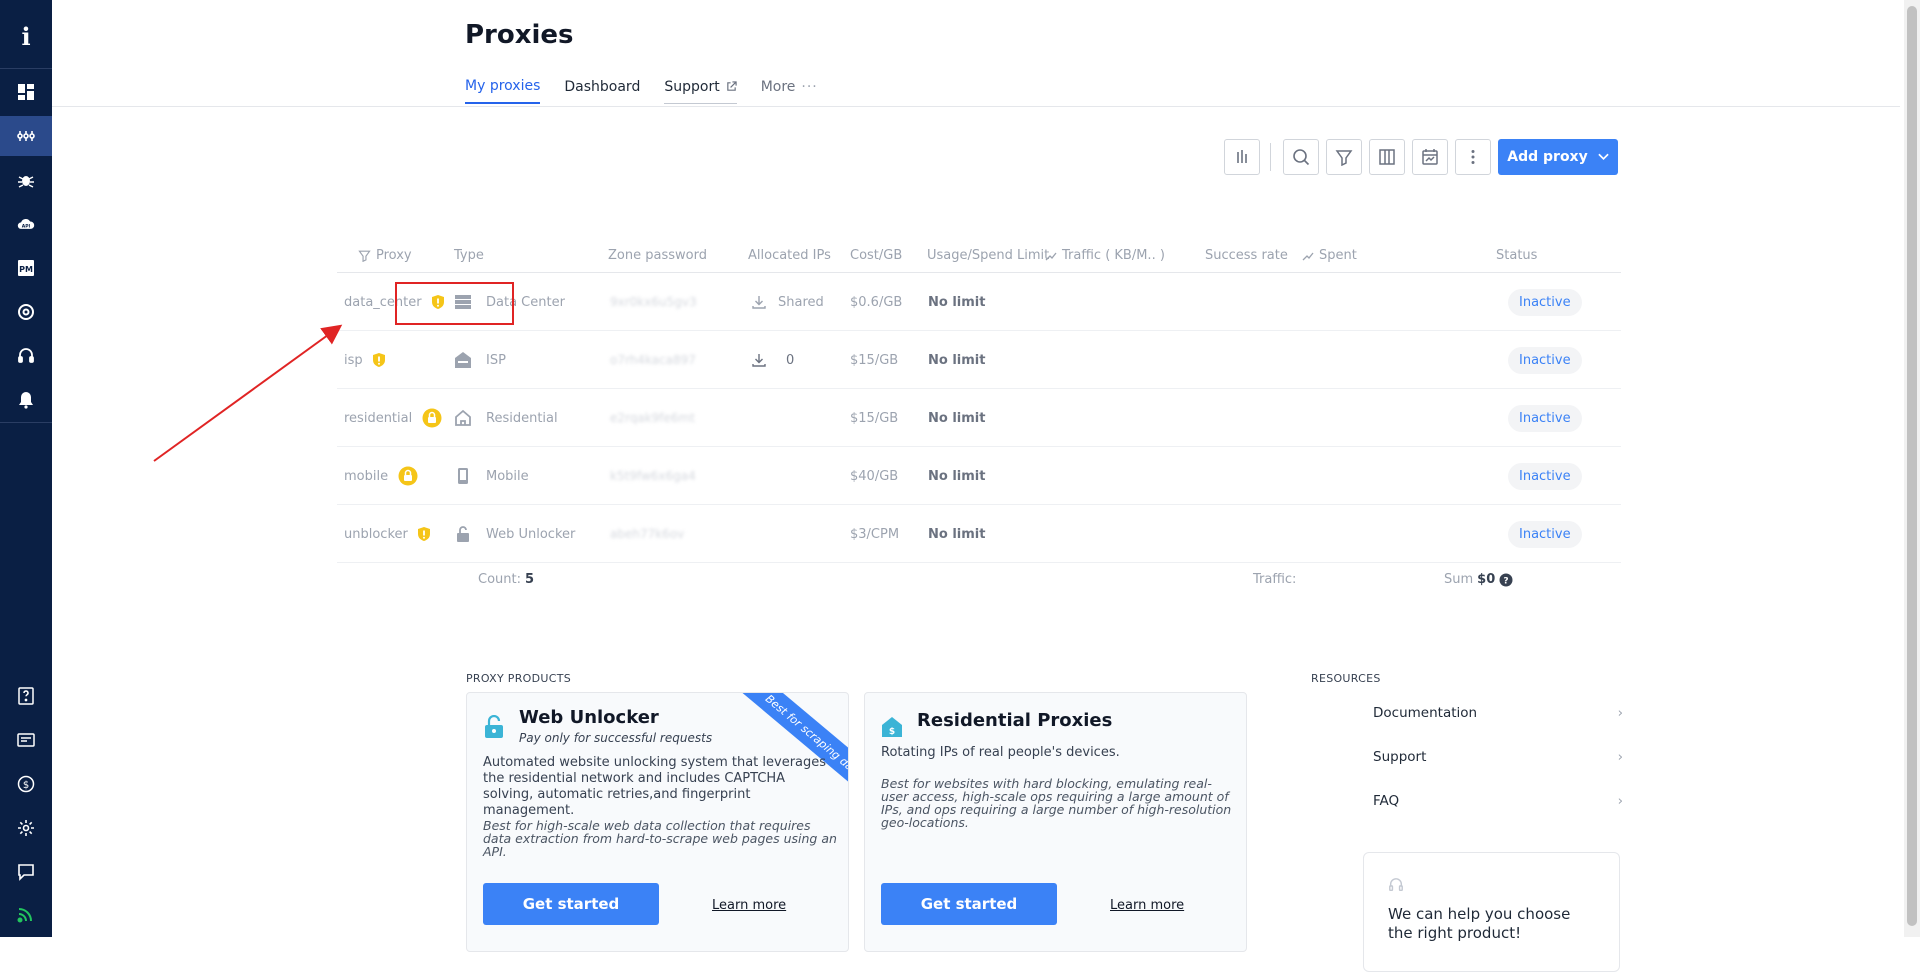 This screenshot has height=972, width=1920. Describe the element at coordinates (503, 91) in the screenshot. I see `tab-my-proxies: My proxies` at that location.